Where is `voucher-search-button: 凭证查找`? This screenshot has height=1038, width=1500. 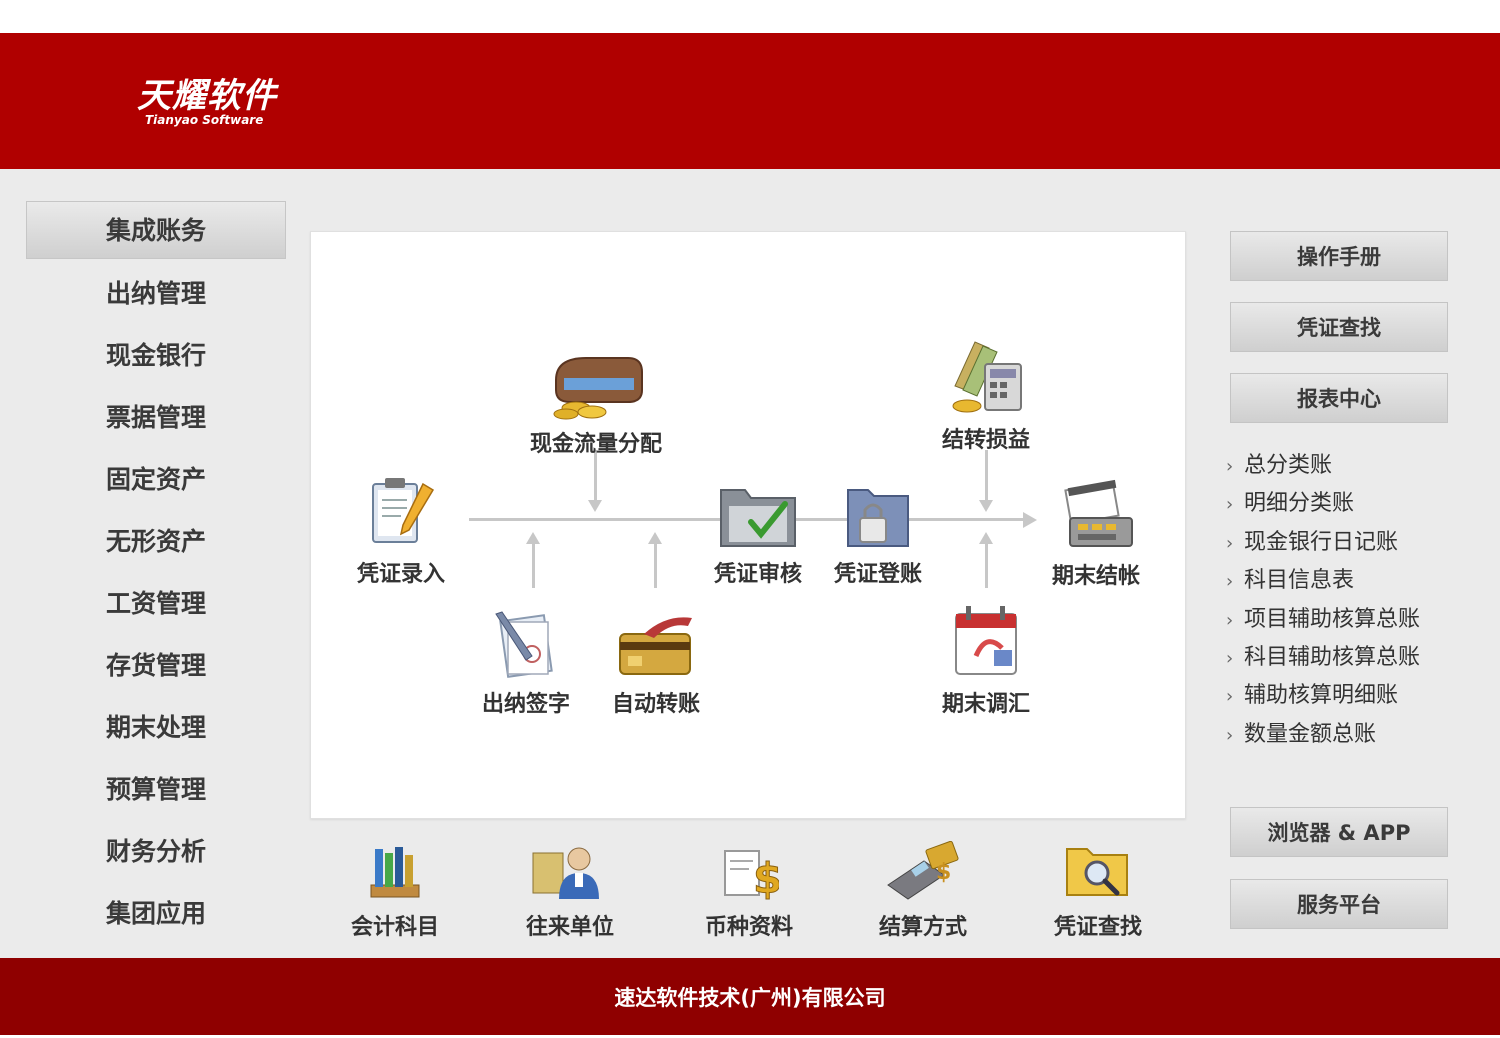
voucher-search-button: 凭证查找 is located at coordinates (1339, 327).